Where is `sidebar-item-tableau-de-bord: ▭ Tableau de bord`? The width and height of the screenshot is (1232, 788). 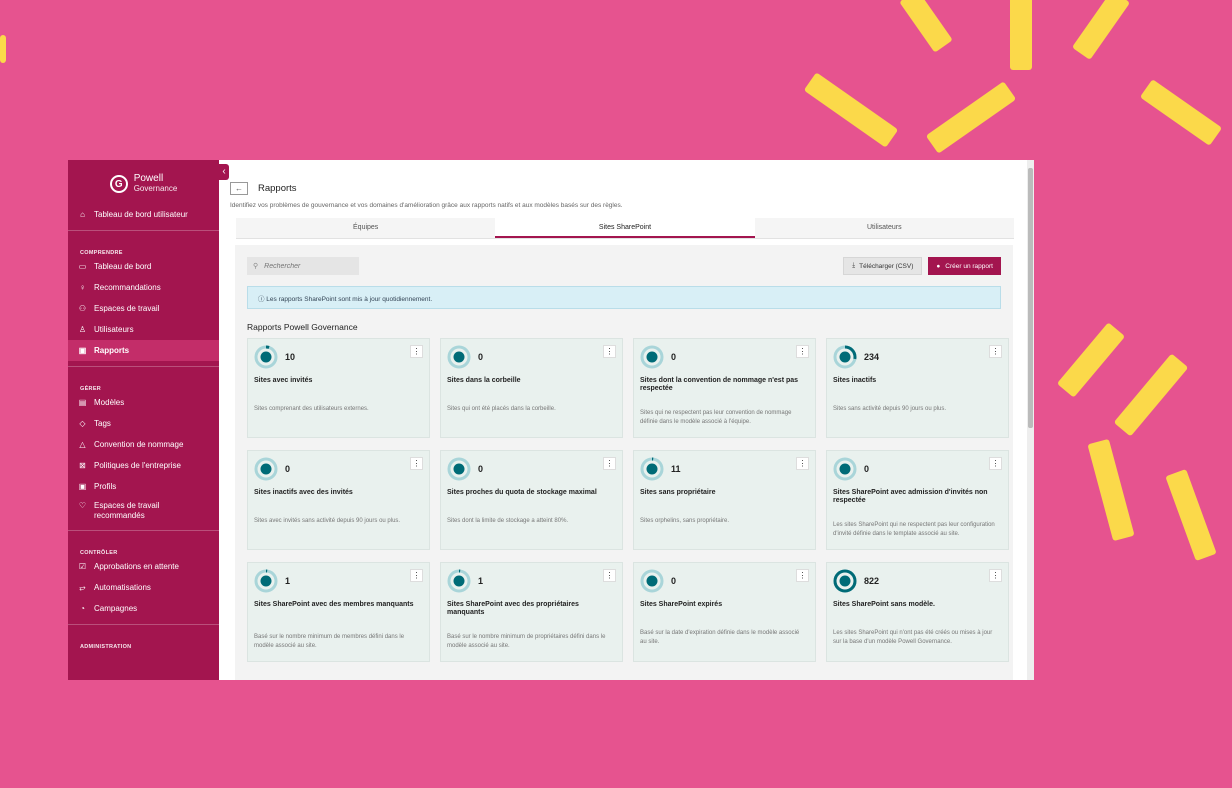 sidebar-item-tableau-de-bord: ▭ Tableau de bord is located at coordinates (143, 266).